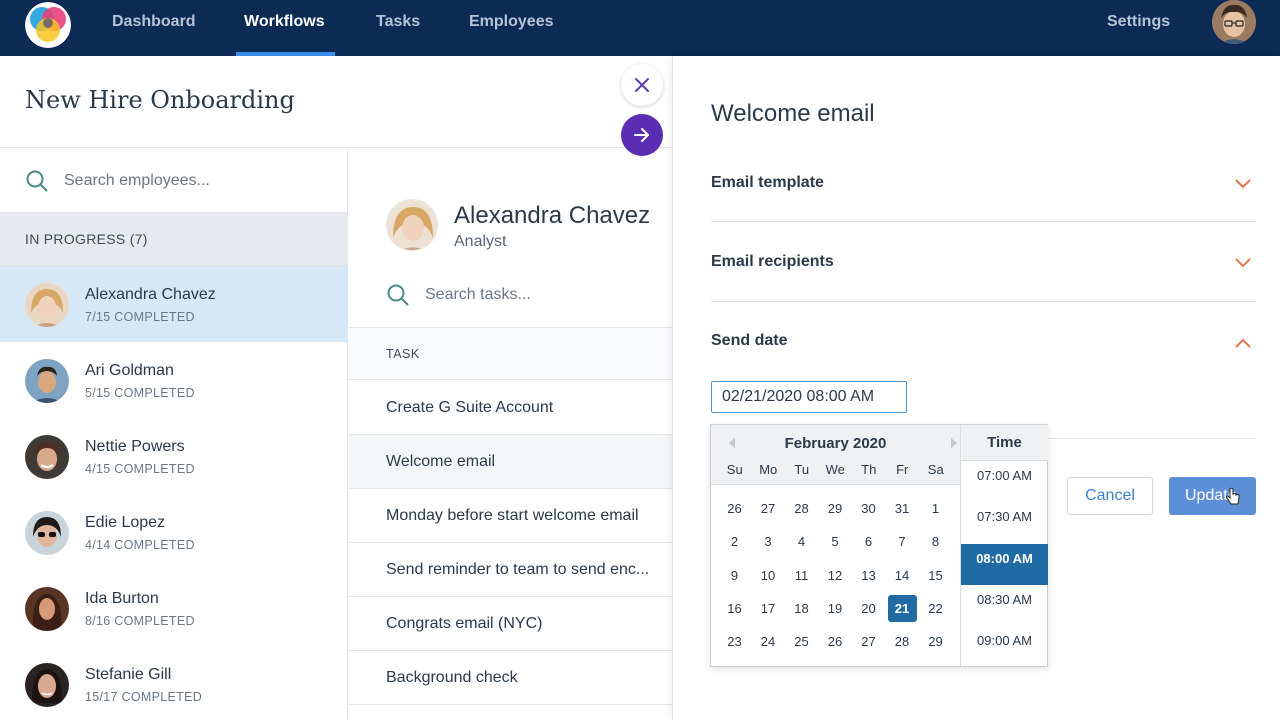  I want to click on employee-name: Alexandra Chavez, so click(150, 294).